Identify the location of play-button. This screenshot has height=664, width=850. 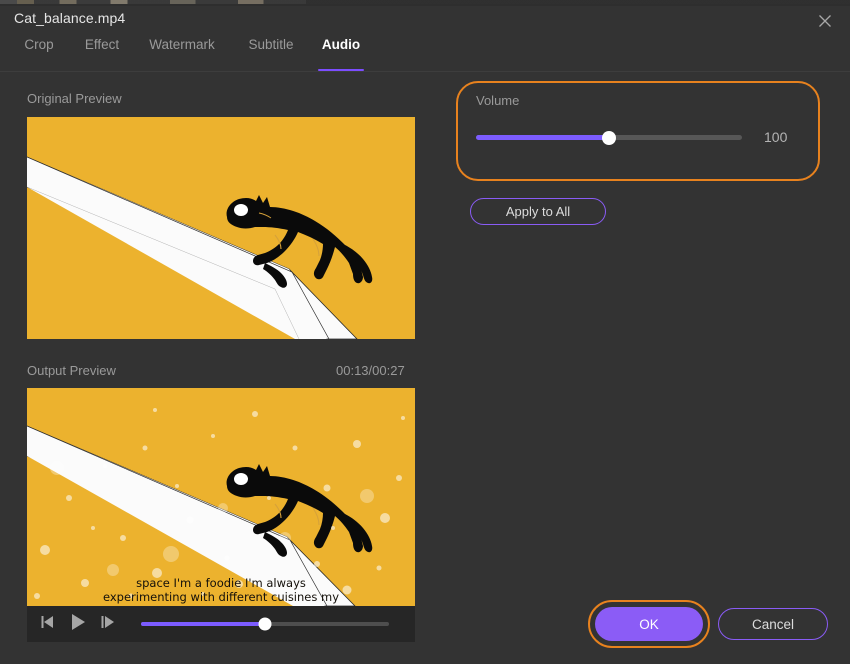
(78, 624).